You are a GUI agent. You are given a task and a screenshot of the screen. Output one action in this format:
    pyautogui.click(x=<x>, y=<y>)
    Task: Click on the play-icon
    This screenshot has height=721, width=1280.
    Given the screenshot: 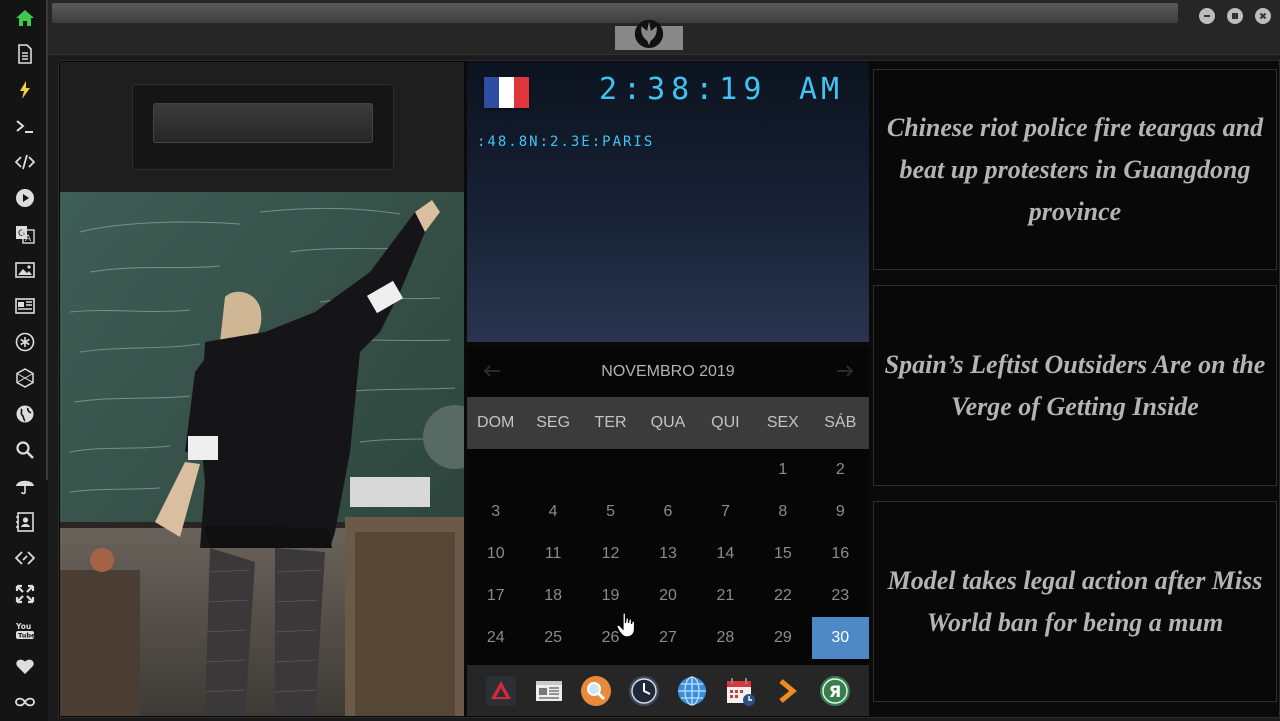 What is the action you would take?
    pyautogui.click(x=25, y=198)
    